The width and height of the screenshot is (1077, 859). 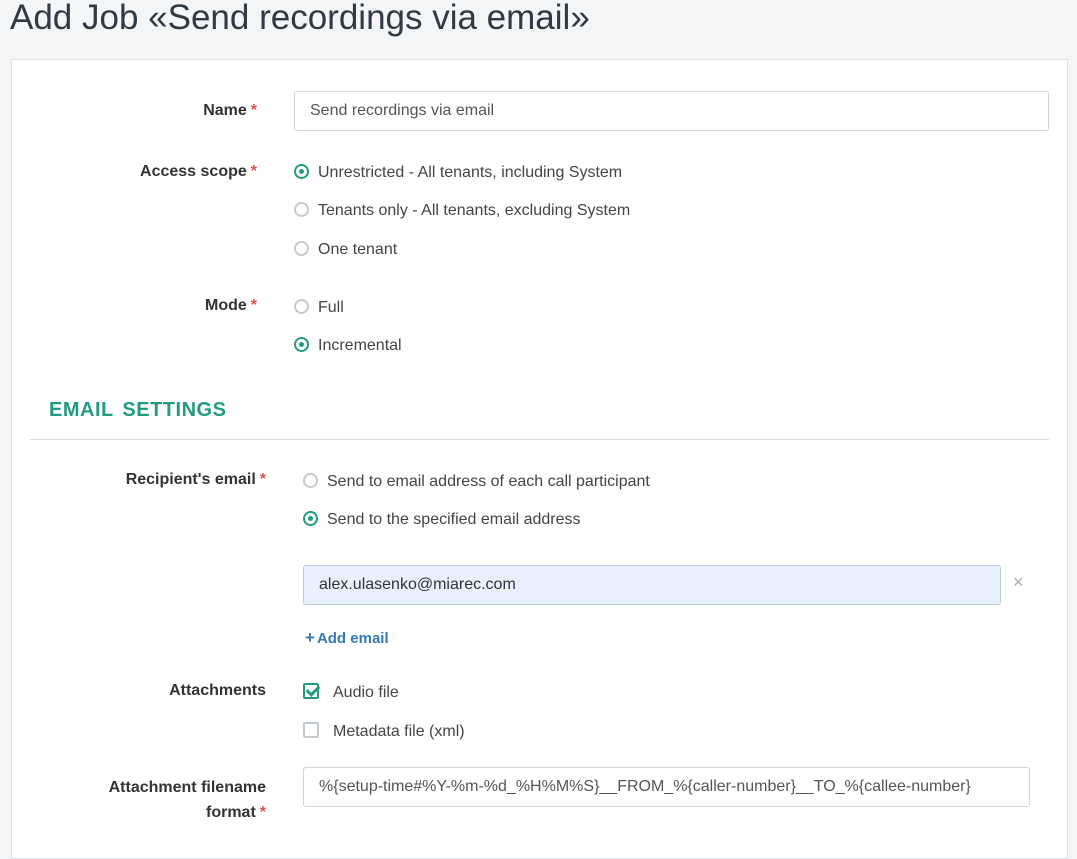 What do you see at coordinates (441, 520) in the screenshot?
I see `recipient-option-specified-address: Send to the specified email address` at bounding box center [441, 520].